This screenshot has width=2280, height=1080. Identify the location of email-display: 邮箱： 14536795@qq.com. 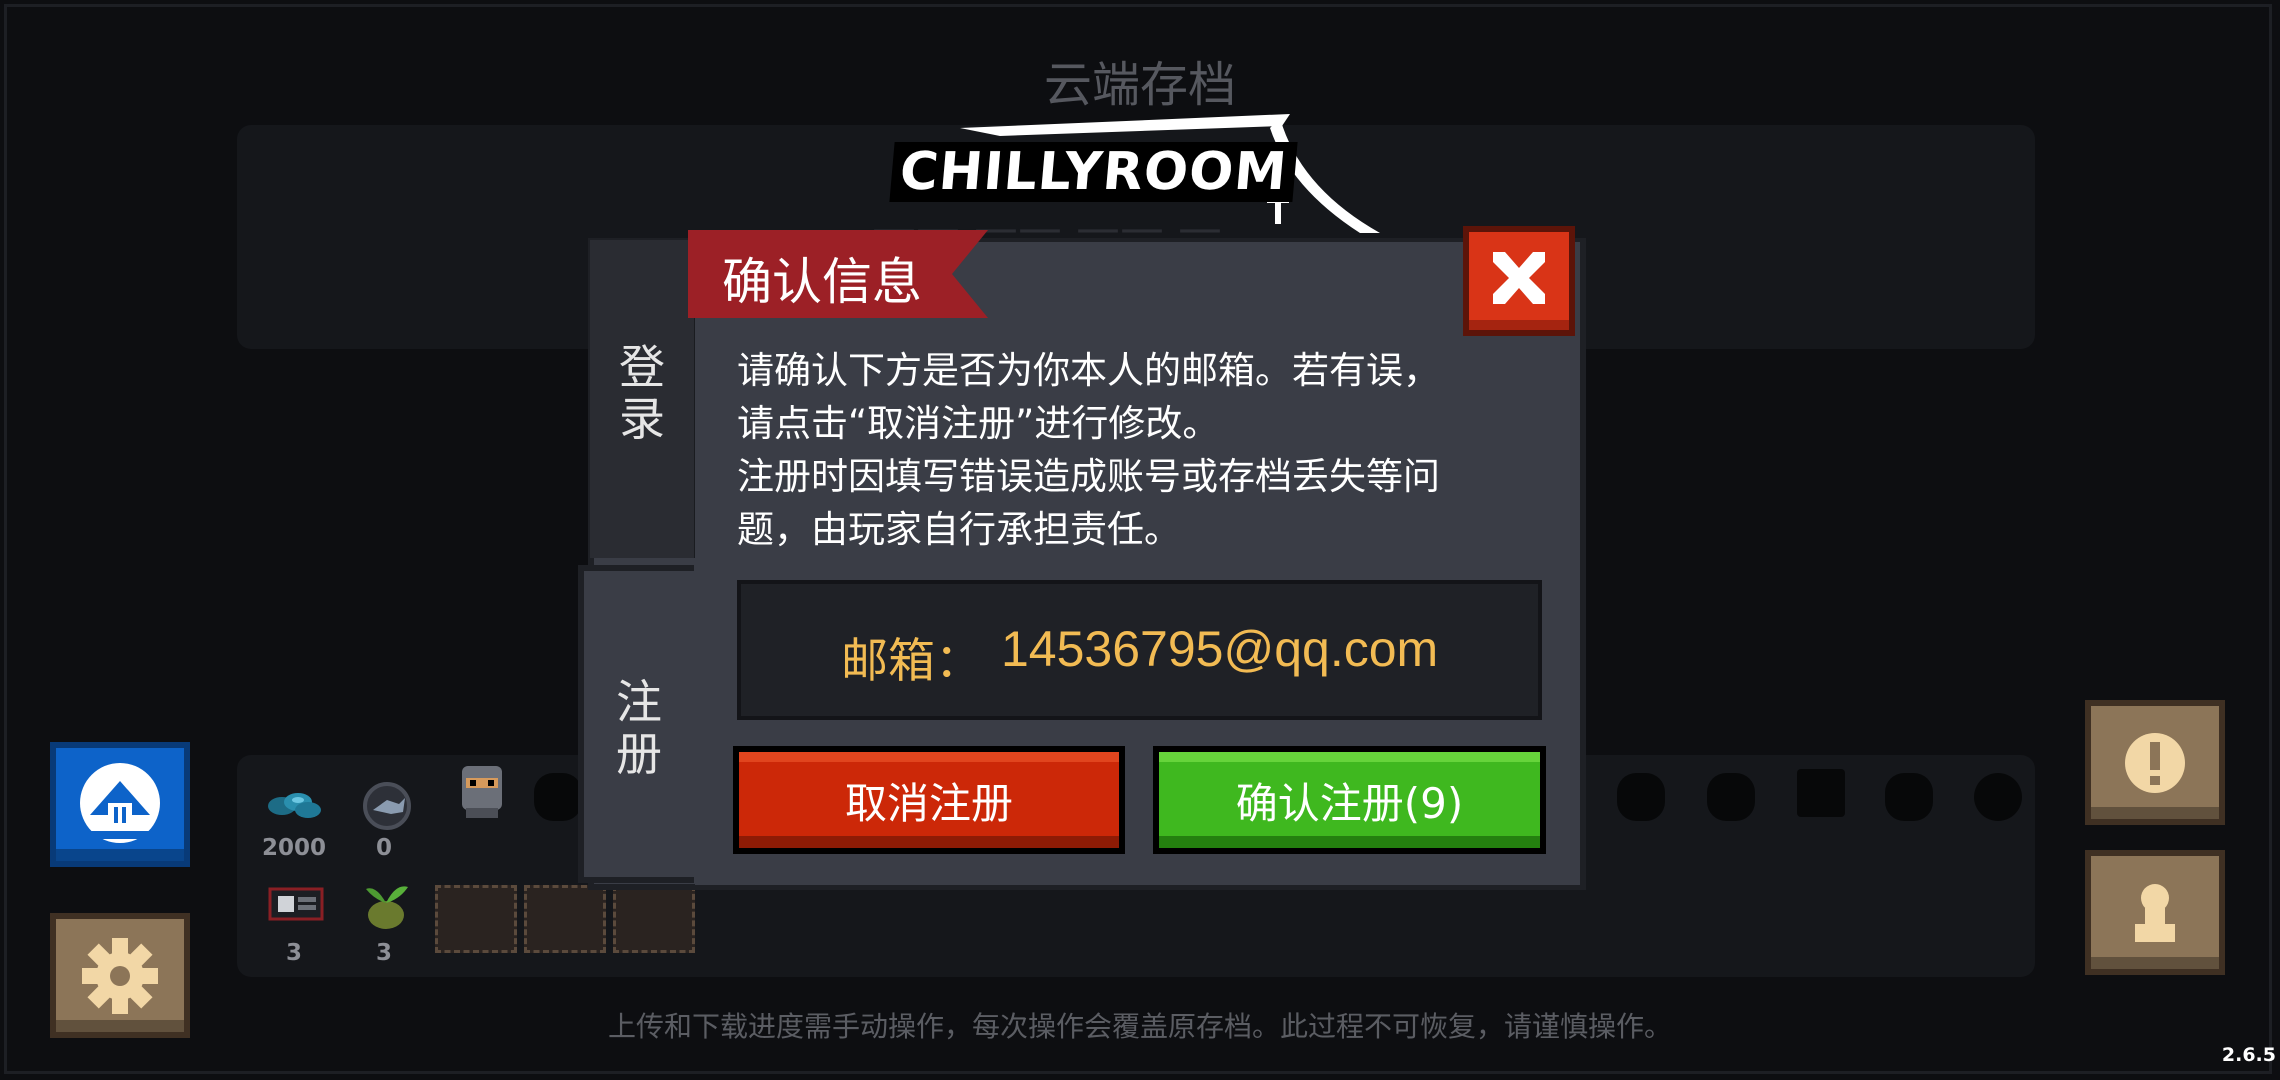
(1139, 650).